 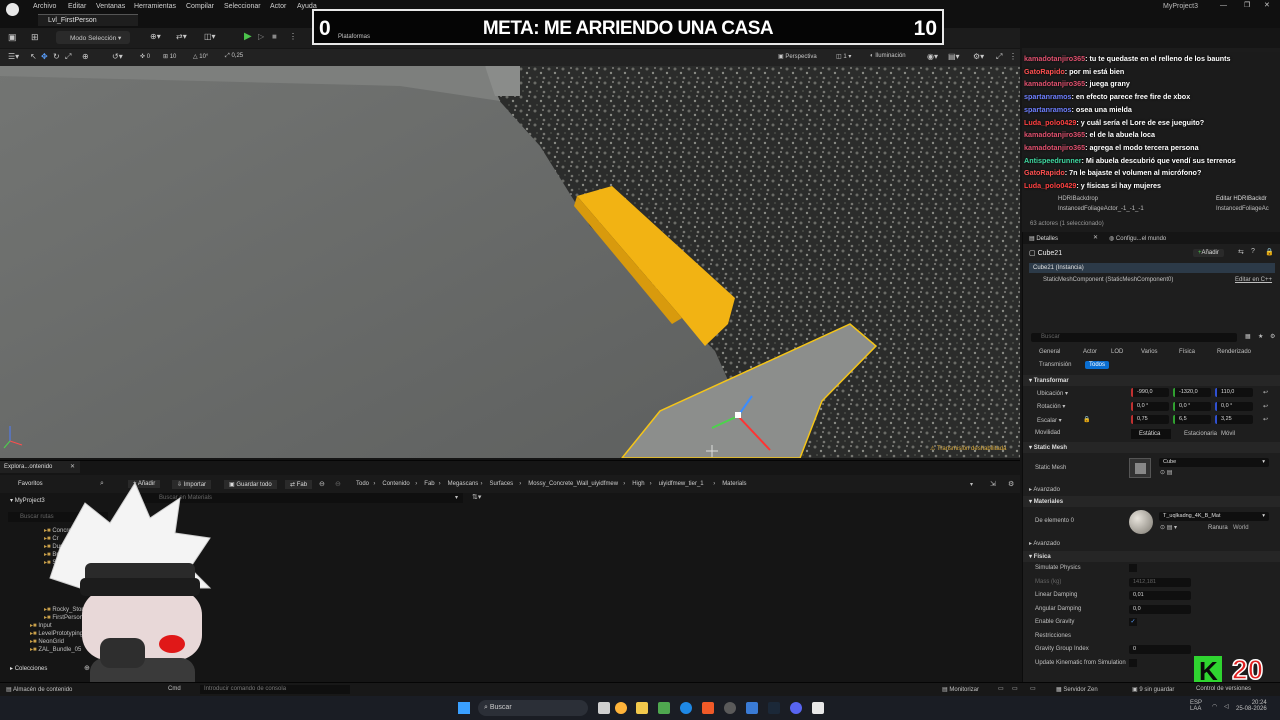 I want to click on advanced-toggle: ▸ Avanzado, so click(x=1044, y=489).